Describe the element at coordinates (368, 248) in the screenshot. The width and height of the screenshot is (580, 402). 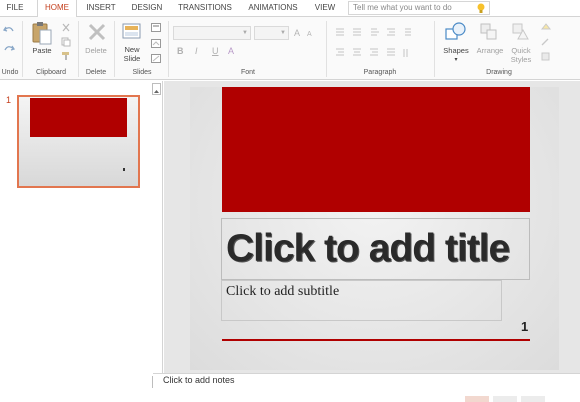
I see `title-placeholder-text: Click to add title` at that location.